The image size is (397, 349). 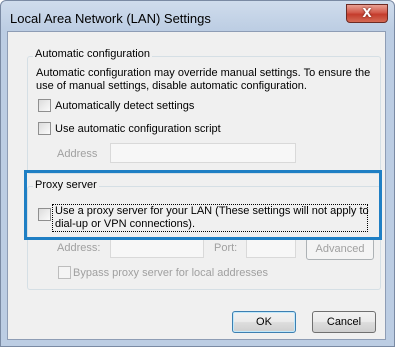 I want to click on auto-detect-label: Automatically detect settings, so click(x=124, y=106).